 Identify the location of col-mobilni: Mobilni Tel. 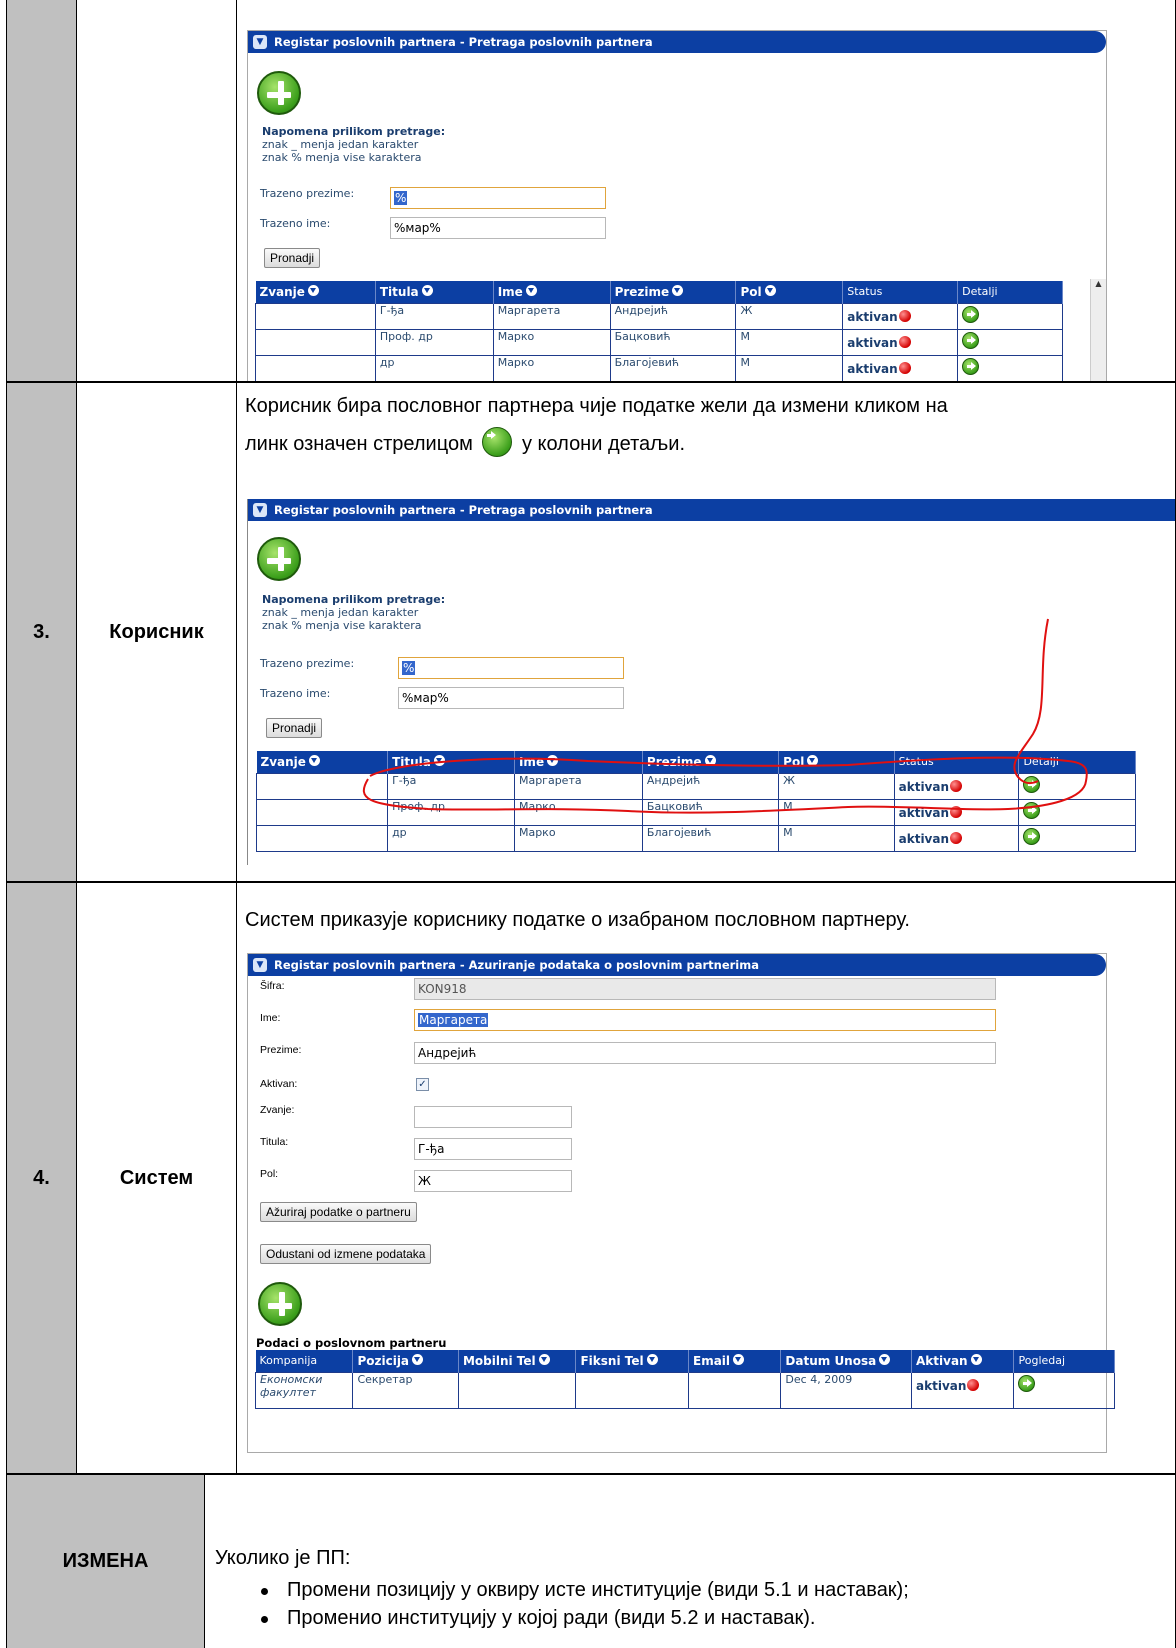
(517, 1361).